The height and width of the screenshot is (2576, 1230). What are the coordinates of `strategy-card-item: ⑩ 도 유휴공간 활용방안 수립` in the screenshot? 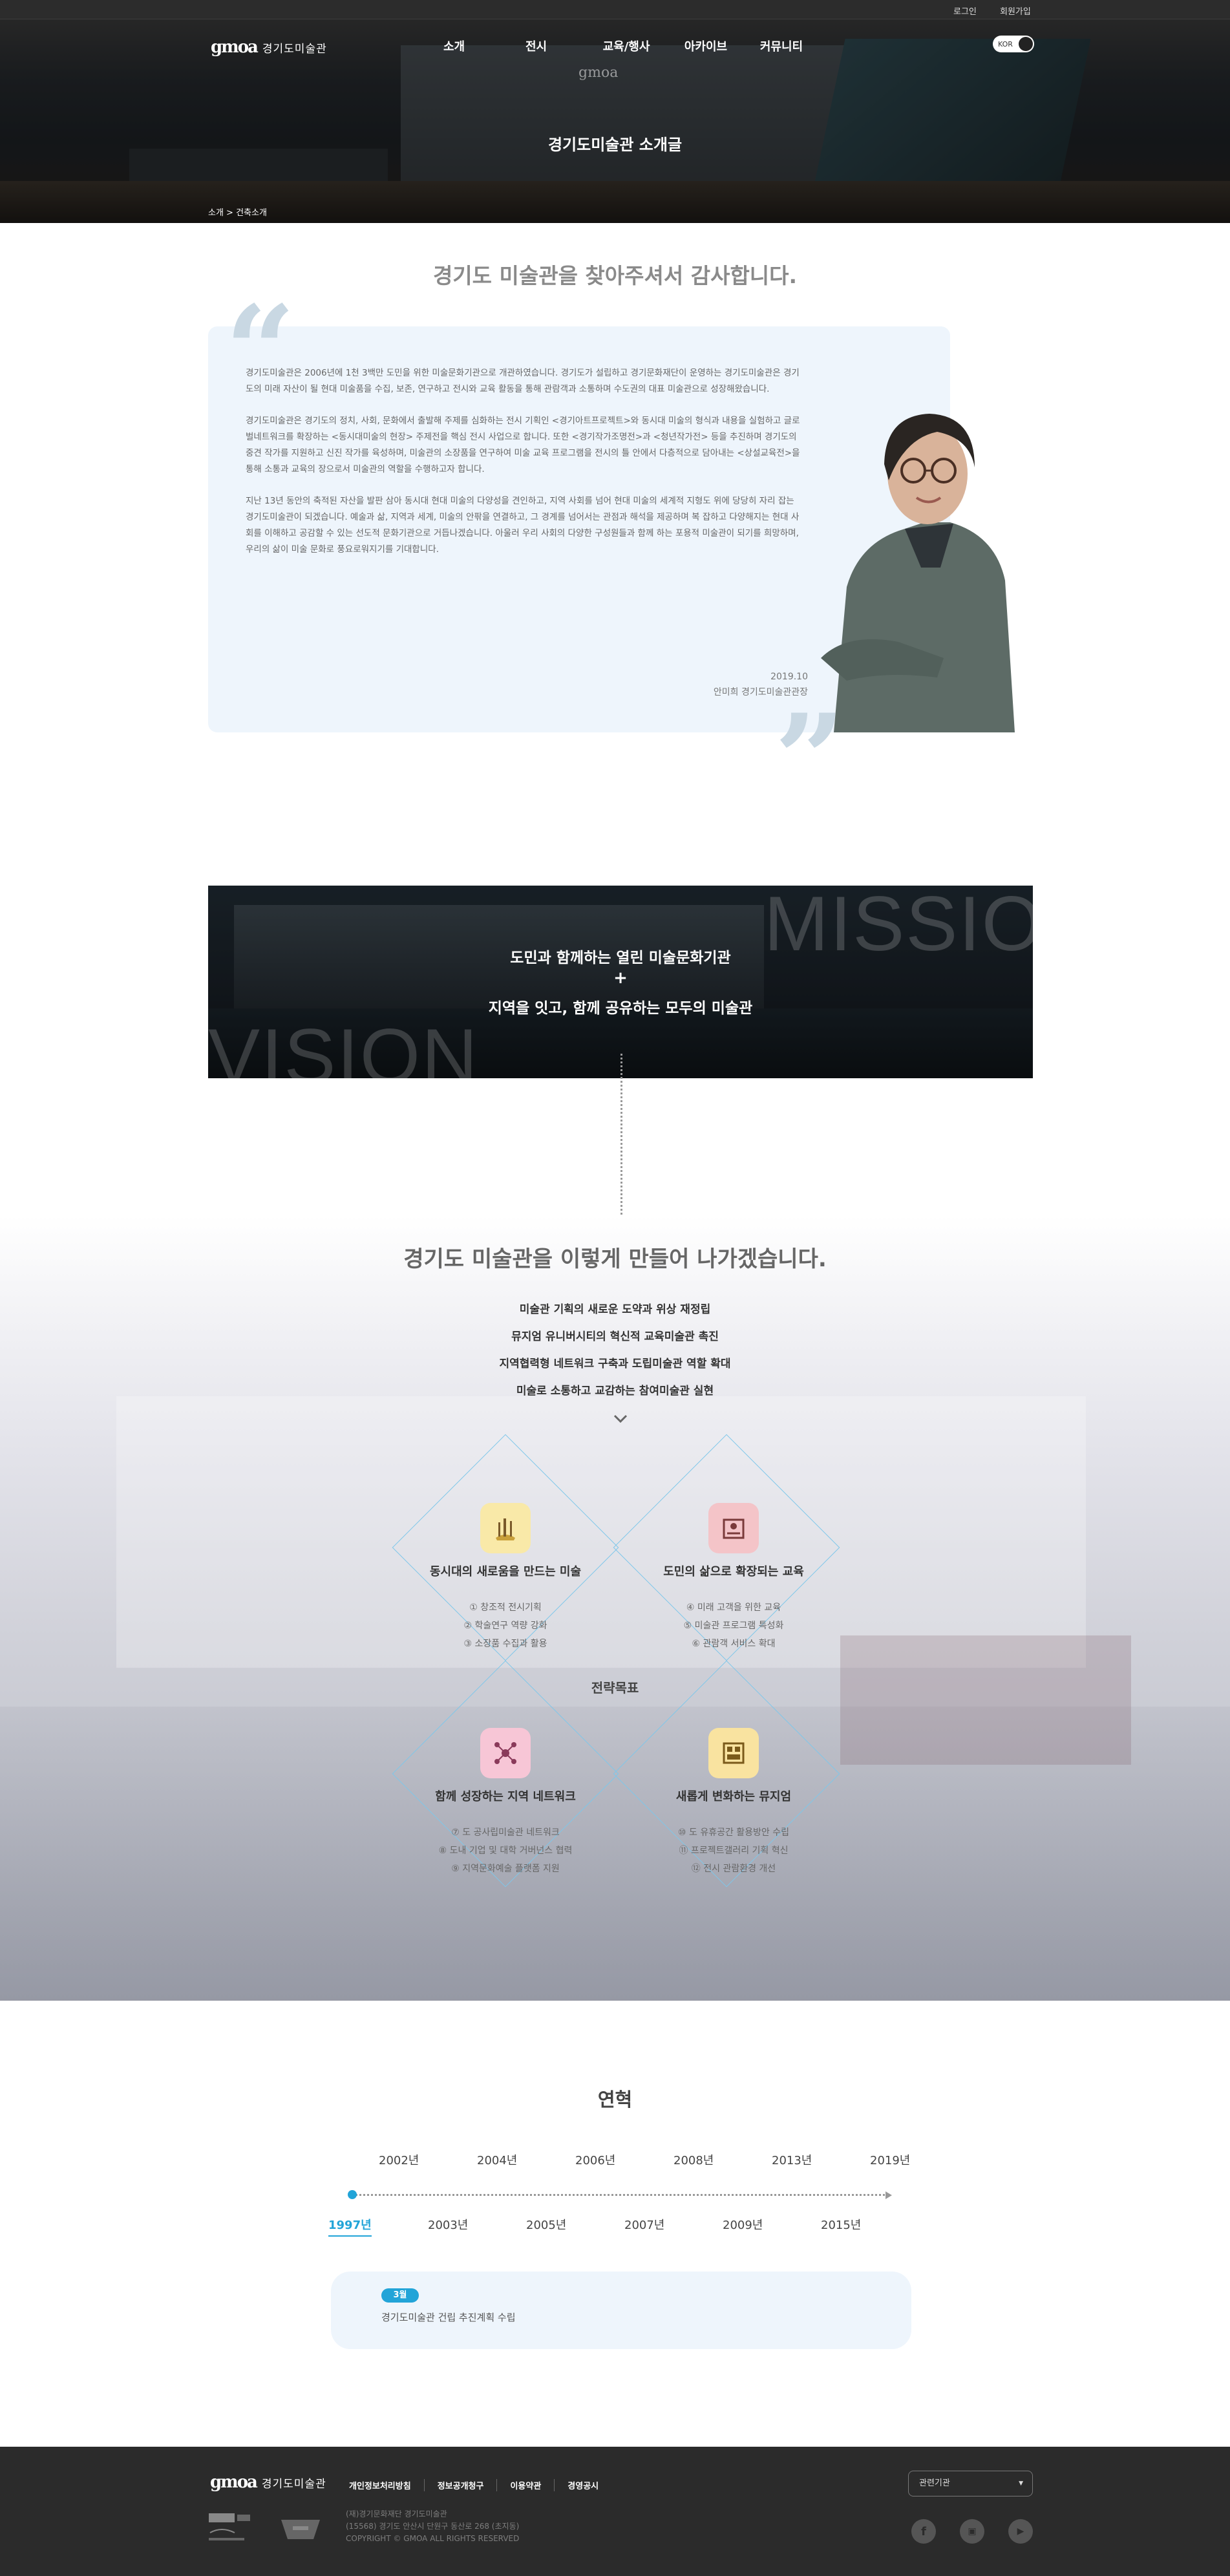 It's located at (733, 1832).